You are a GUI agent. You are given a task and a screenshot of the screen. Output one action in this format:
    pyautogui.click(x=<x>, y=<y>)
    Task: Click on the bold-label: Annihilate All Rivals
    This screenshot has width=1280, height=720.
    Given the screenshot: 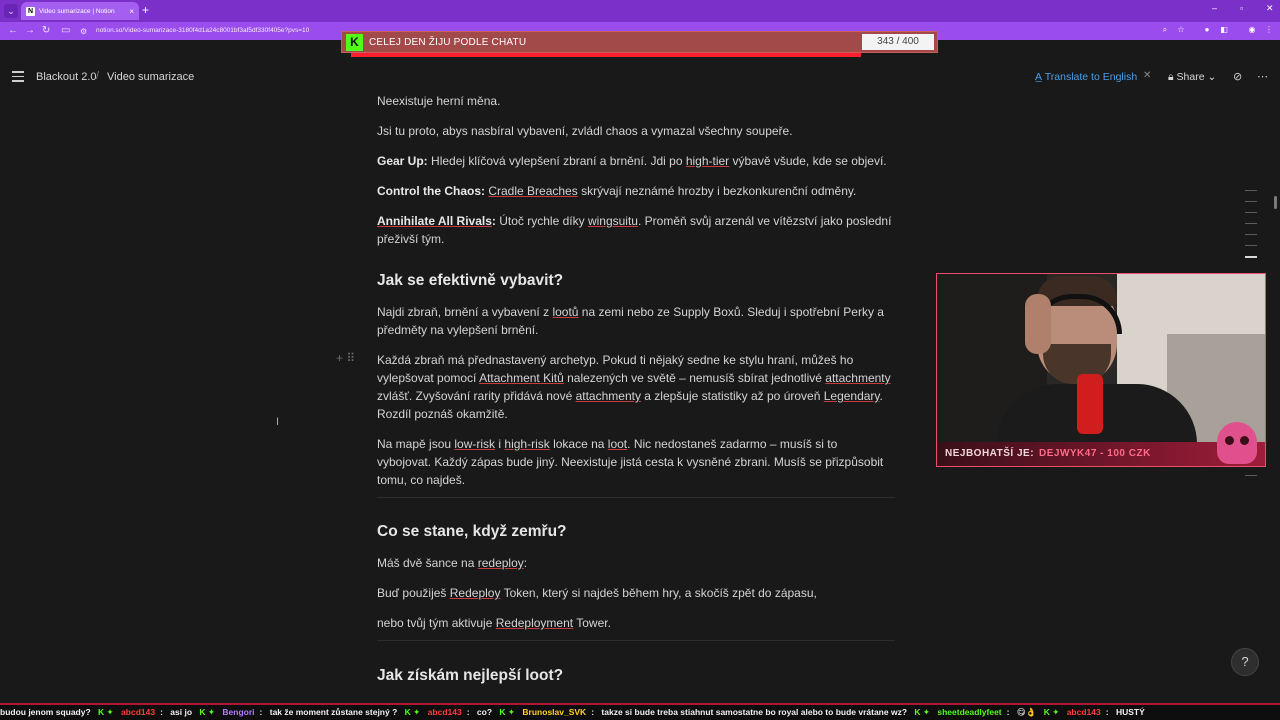 What is the action you would take?
    pyautogui.click(x=434, y=221)
    